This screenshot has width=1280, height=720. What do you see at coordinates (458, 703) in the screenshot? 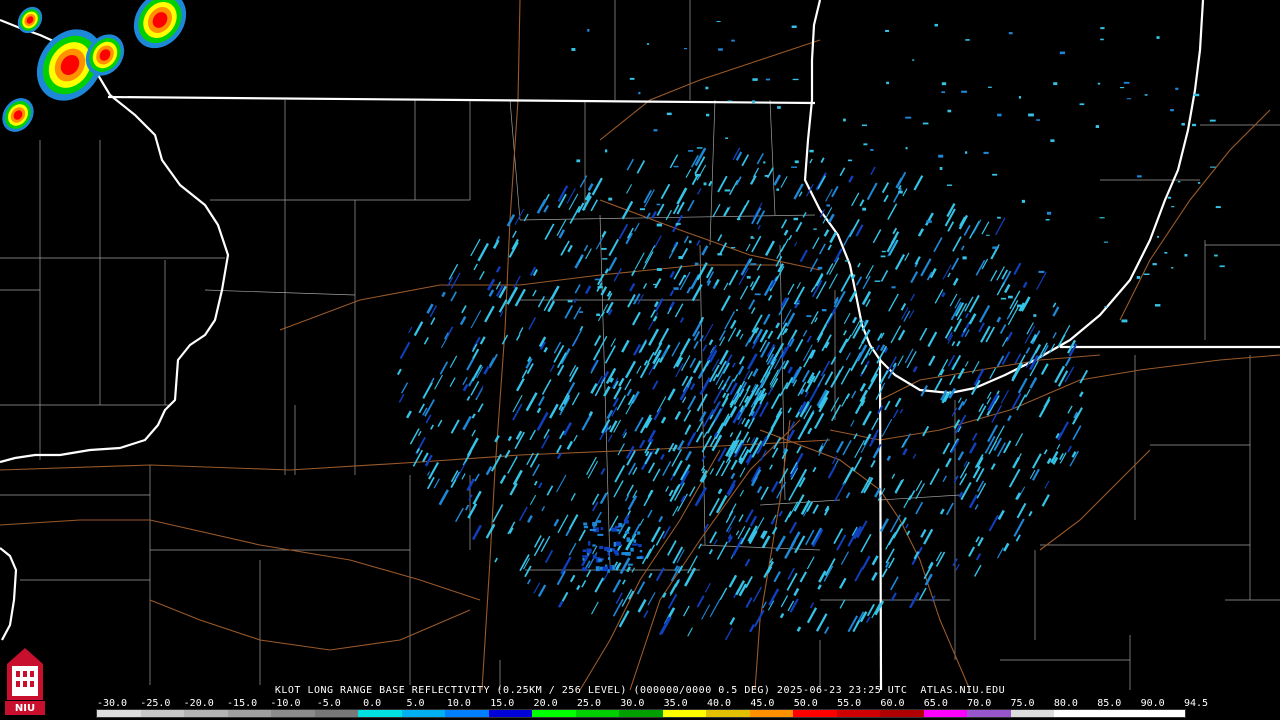
I see `scale-label: 10.0` at bounding box center [458, 703].